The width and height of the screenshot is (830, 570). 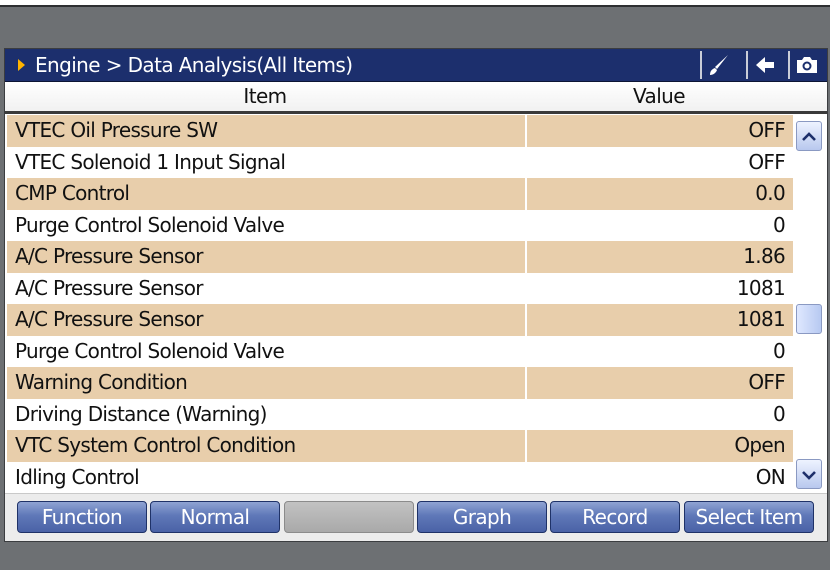 I want to click on screenshot-button, so click(x=806, y=65).